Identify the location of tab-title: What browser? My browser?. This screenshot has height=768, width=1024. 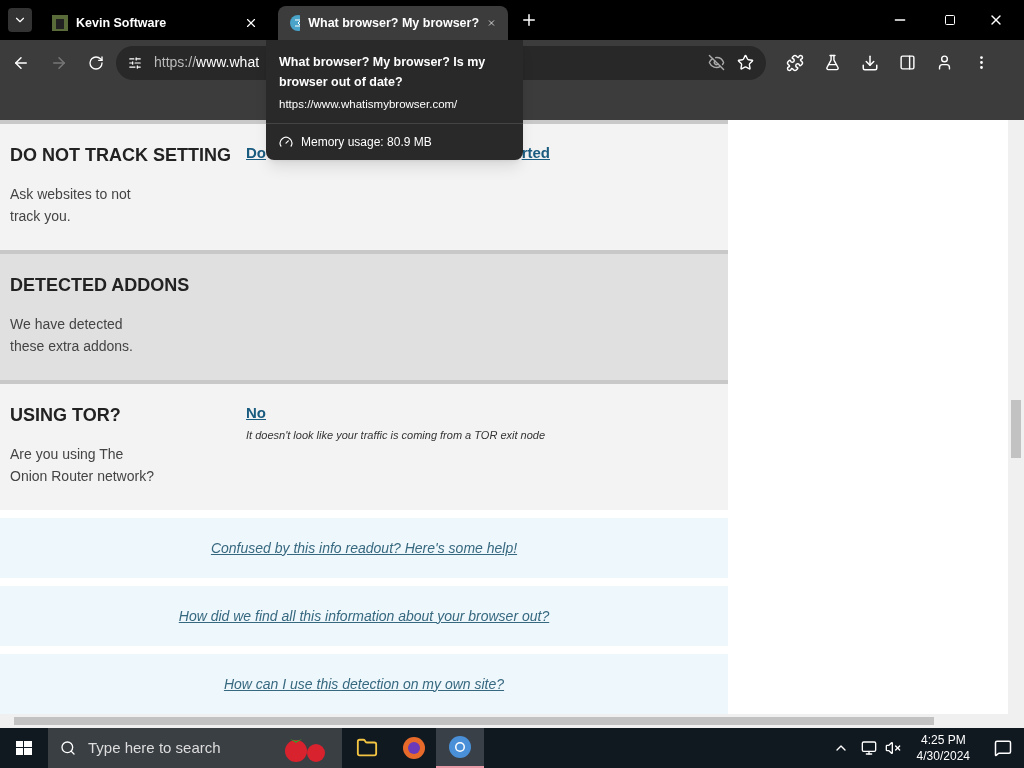
(394, 23).